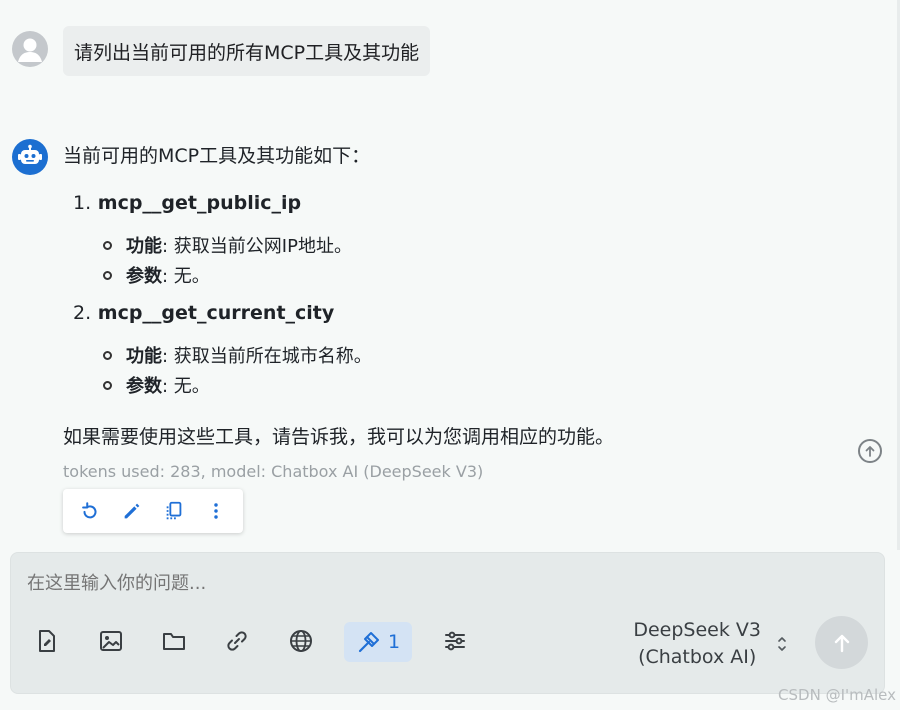 The image size is (900, 710). I want to click on model-name-line1: DeepSeek V3, so click(697, 630).